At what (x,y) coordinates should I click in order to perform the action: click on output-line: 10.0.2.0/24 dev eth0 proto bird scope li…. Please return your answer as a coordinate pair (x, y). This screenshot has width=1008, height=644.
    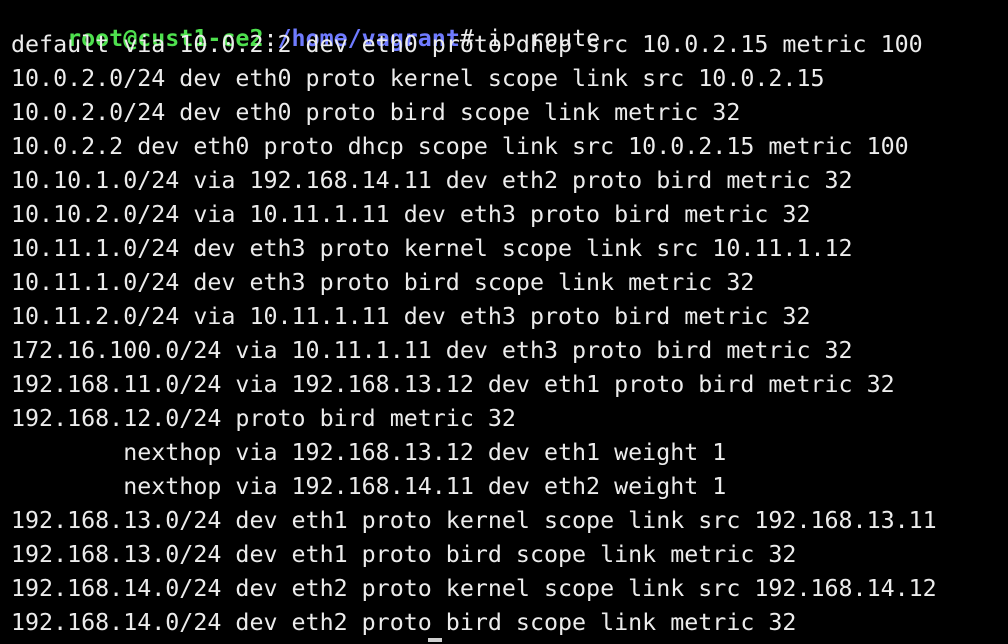
    Looking at the image, I should click on (376, 112).